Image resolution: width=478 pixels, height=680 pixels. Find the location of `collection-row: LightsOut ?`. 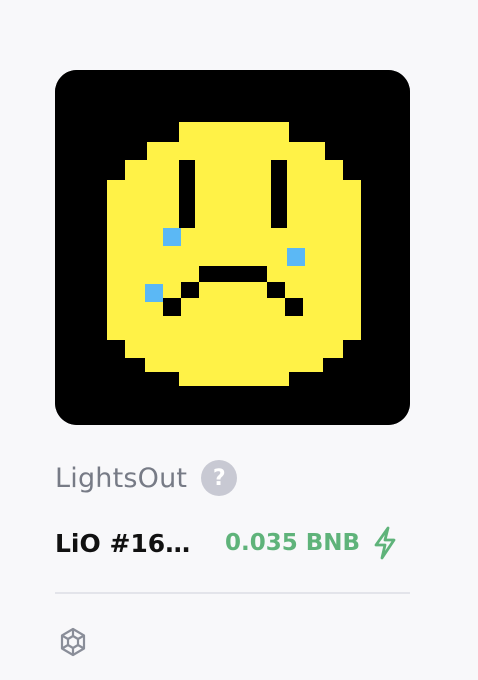

collection-row: LightsOut ? is located at coordinates (146, 478).